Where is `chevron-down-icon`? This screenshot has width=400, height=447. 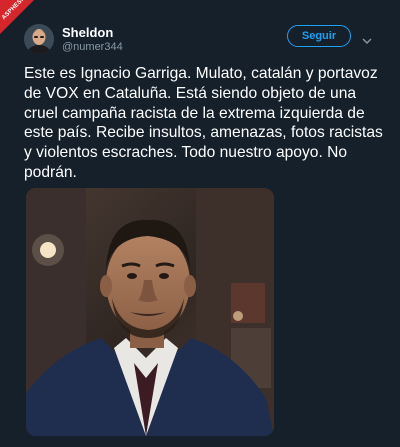 chevron-down-icon is located at coordinates (367, 38).